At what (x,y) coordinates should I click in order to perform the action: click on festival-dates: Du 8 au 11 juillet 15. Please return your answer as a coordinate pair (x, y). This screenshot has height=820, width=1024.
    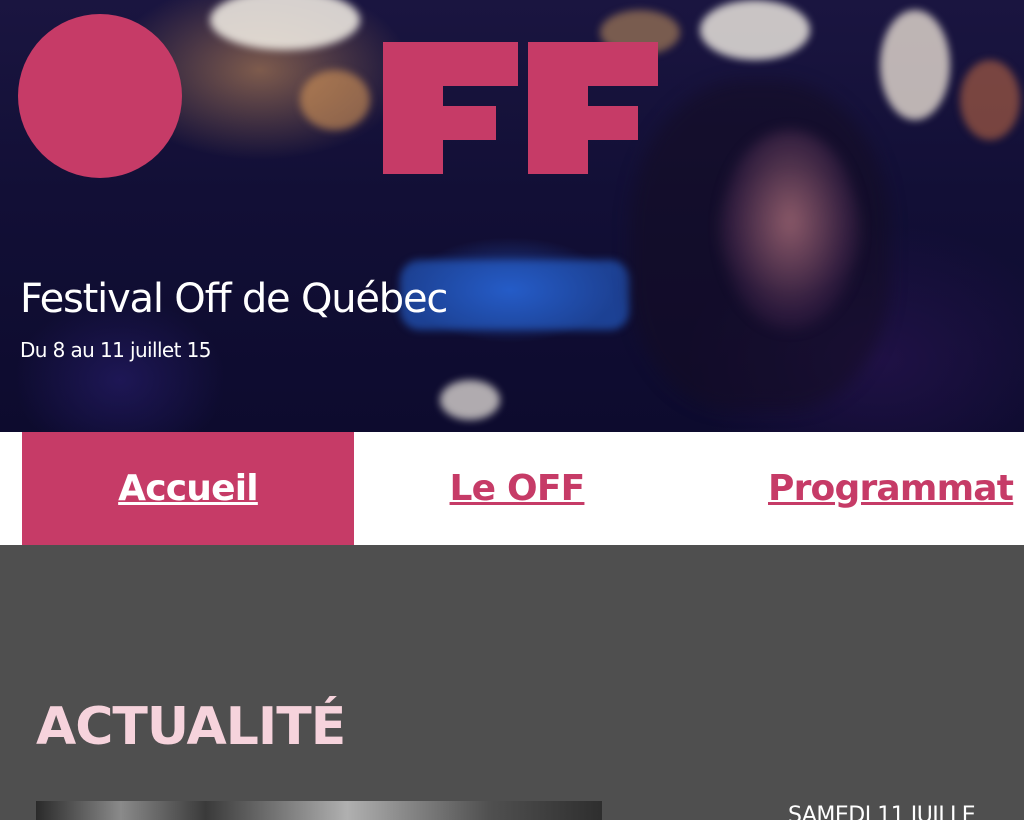
    Looking at the image, I should click on (115, 350).